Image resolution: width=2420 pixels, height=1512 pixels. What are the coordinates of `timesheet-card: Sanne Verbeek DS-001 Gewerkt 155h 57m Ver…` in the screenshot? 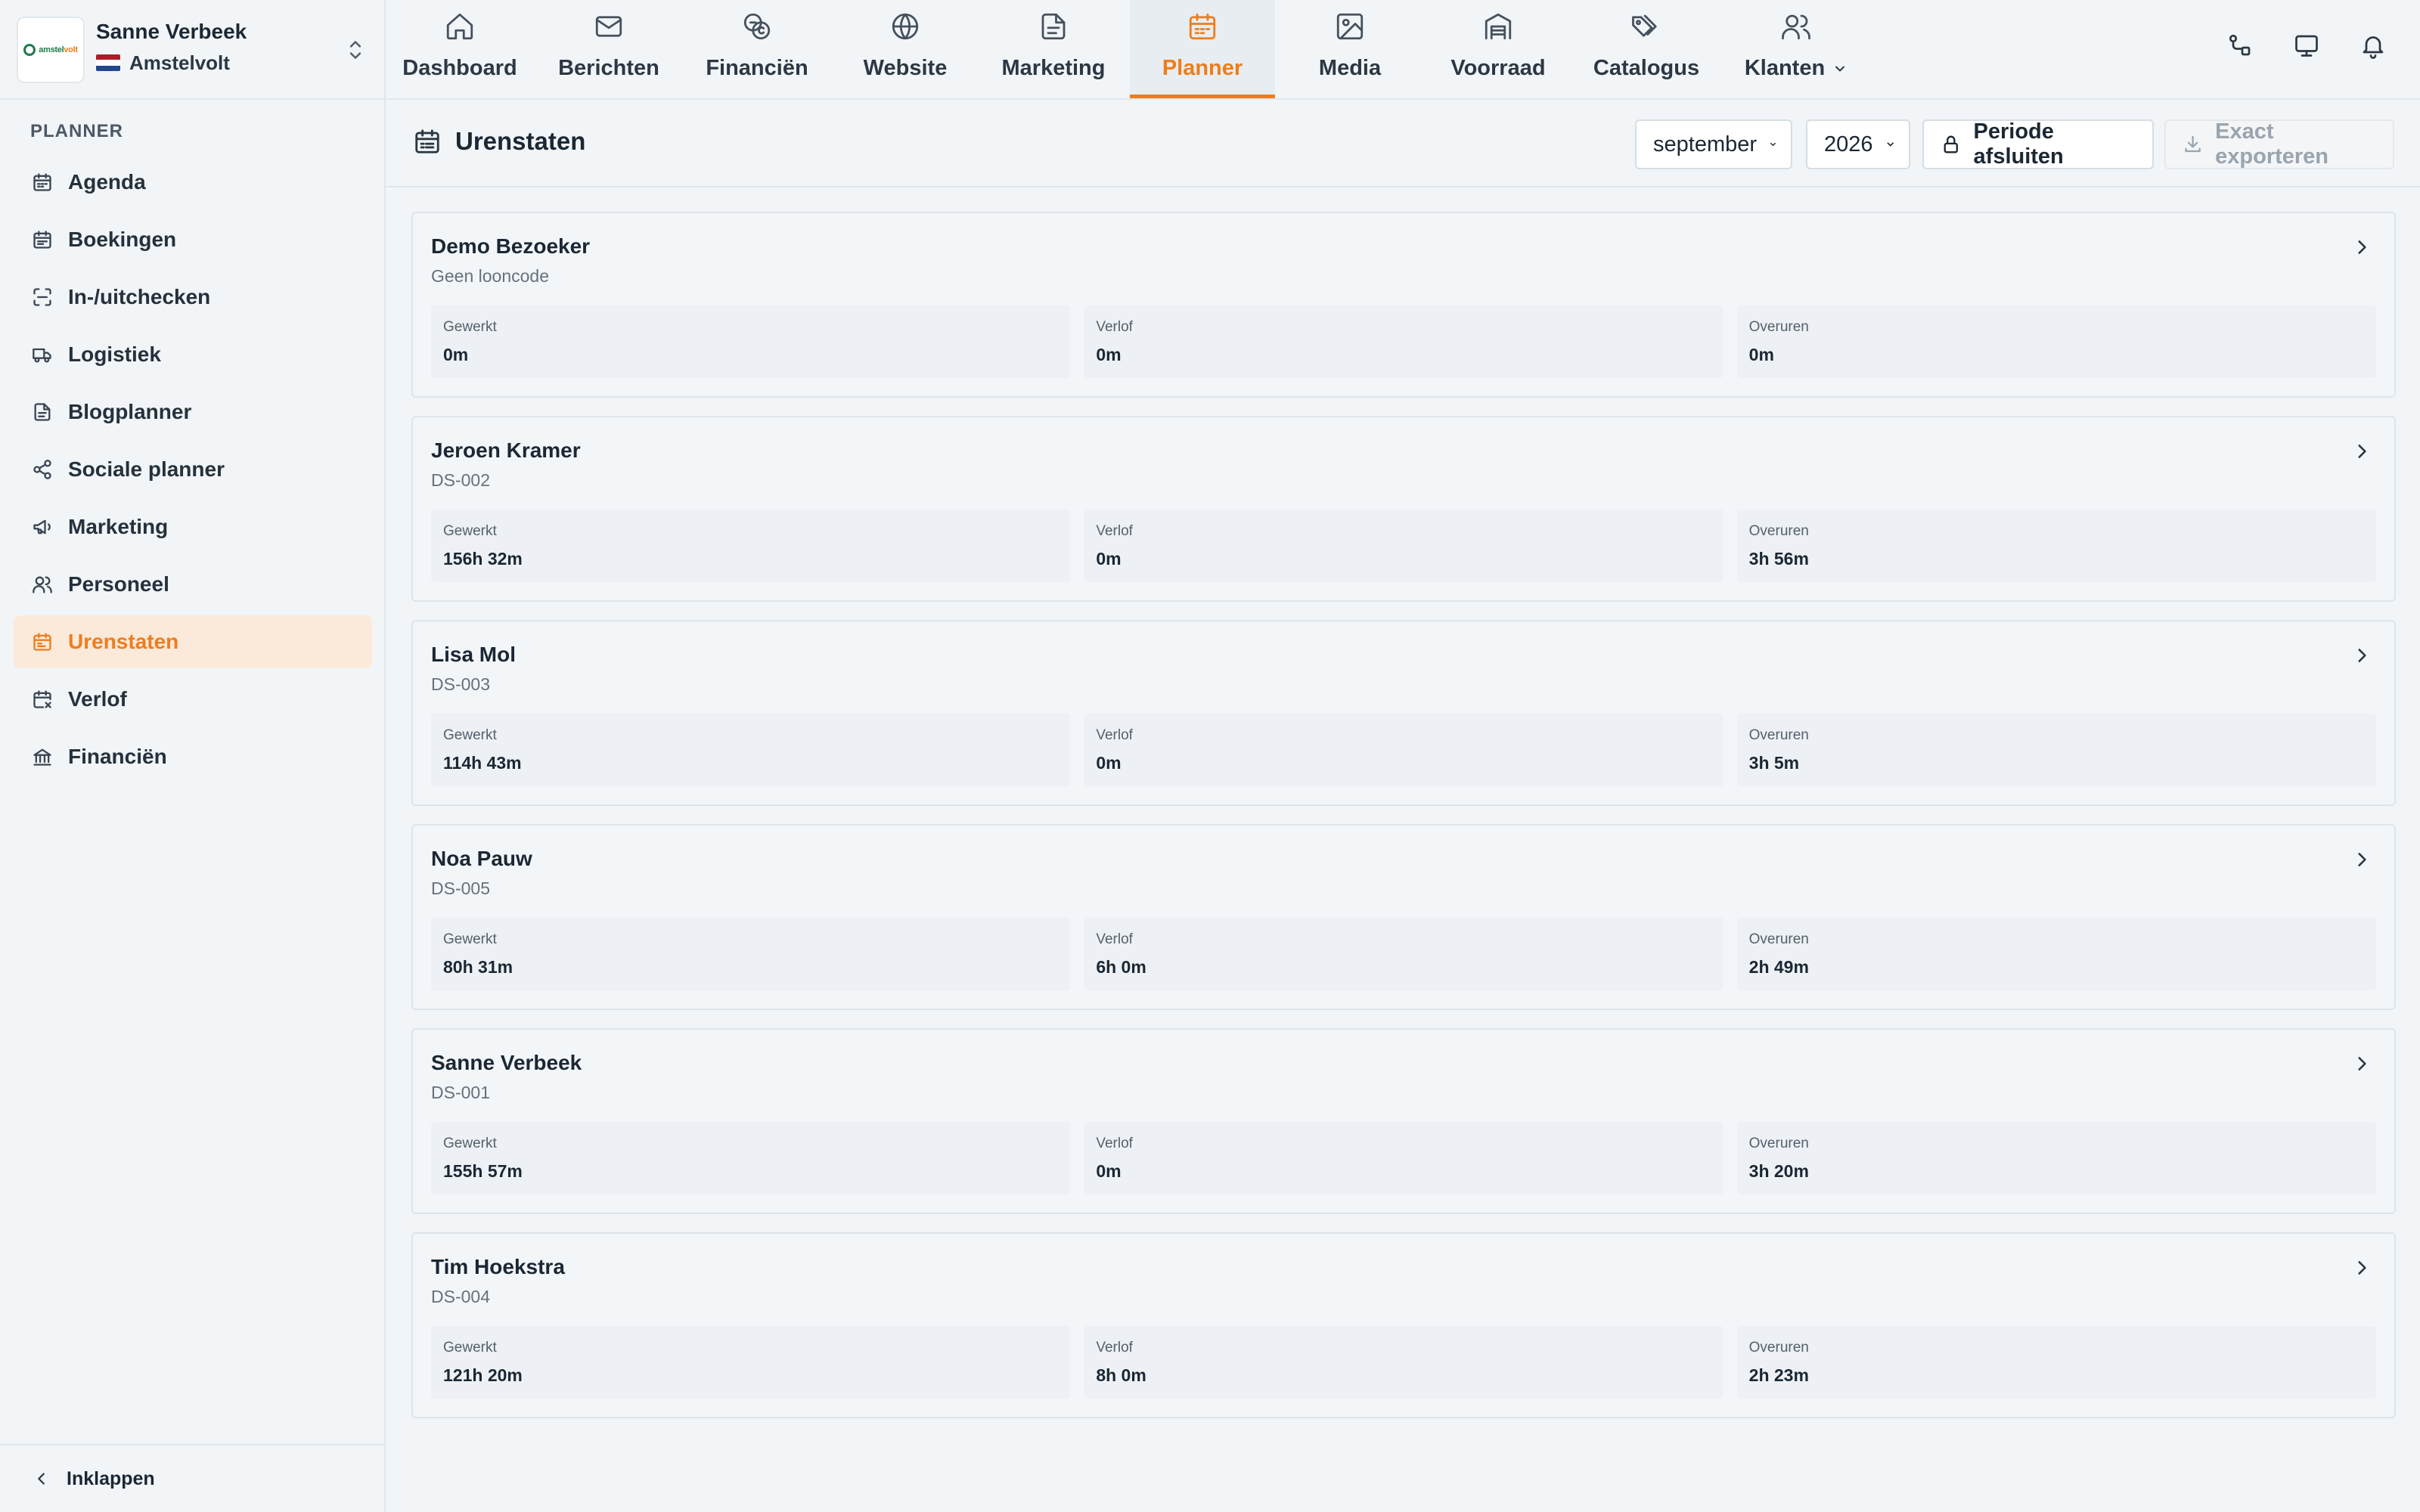 It's located at (1403, 1121).